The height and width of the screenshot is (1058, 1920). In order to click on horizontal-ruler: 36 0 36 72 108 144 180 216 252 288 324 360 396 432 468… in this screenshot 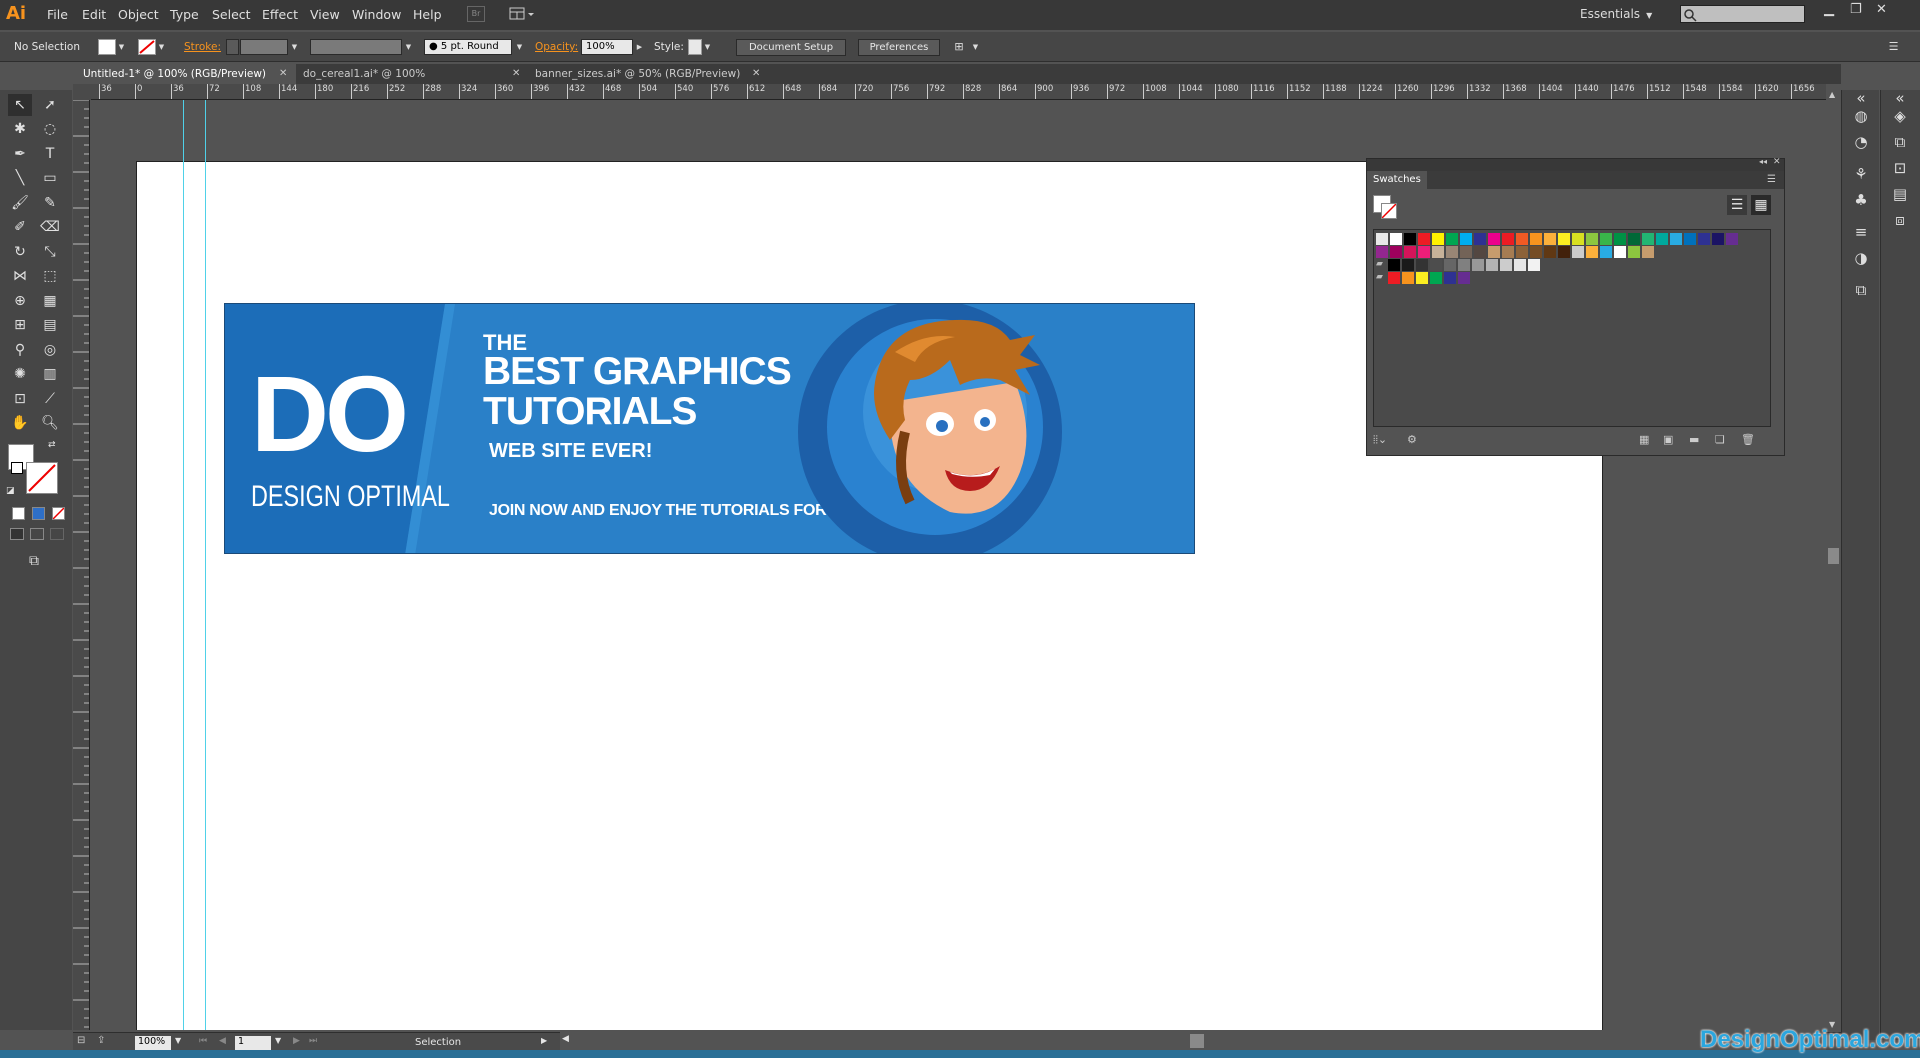, I will do `click(958, 92)`.